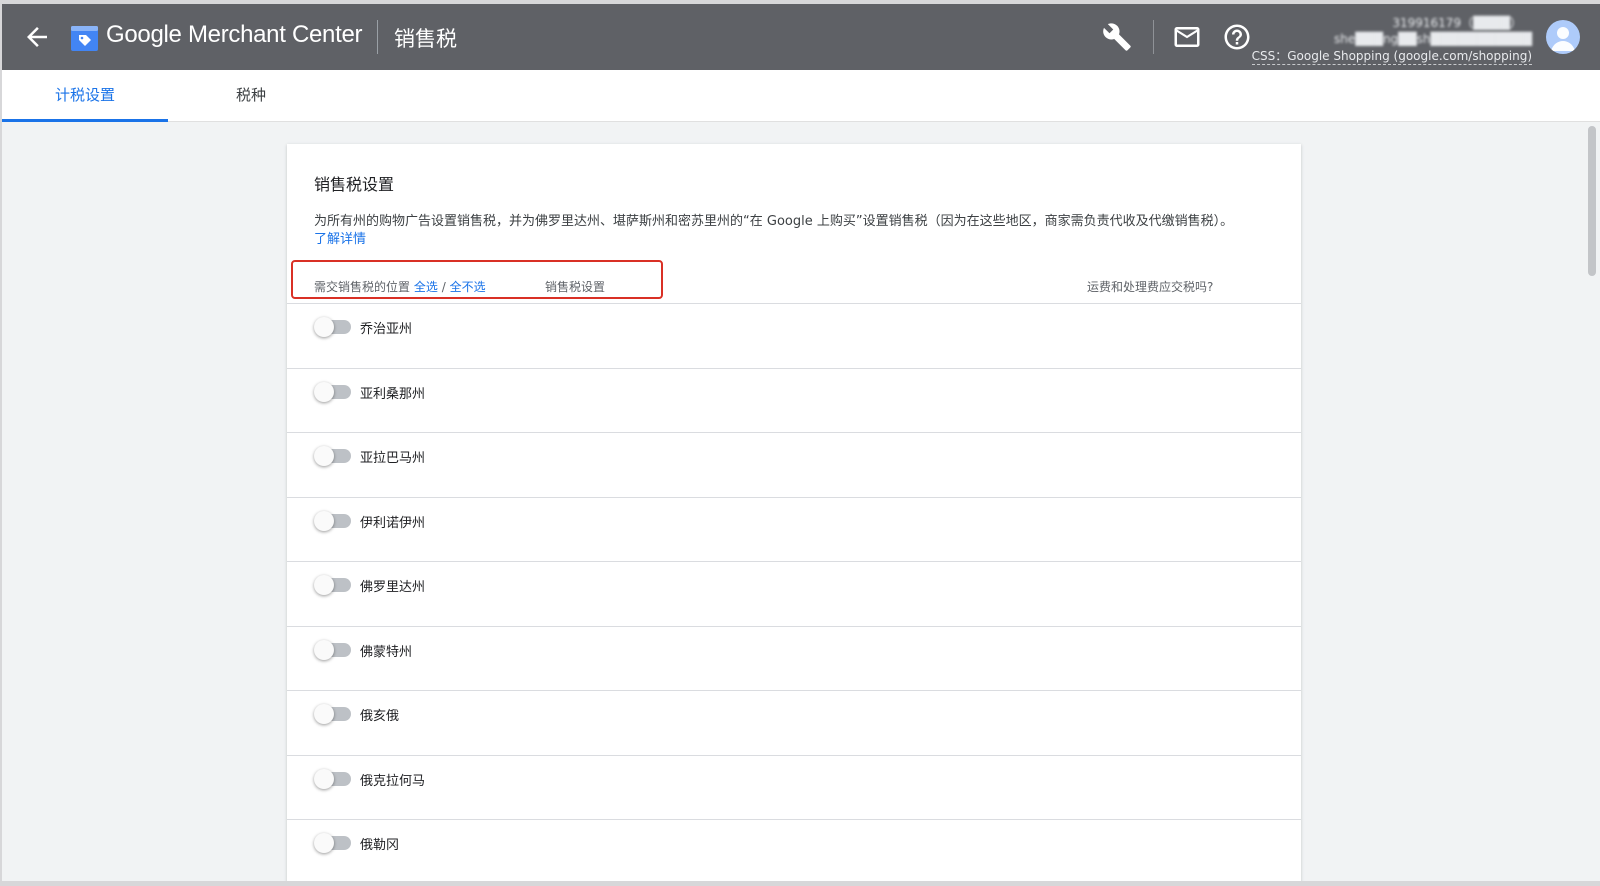 This screenshot has height=886, width=1600. What do you see at coordinates (794, 788) in the screenshot?
I see `table-row: 俄克拉何马` at bounding box center [794, 788].